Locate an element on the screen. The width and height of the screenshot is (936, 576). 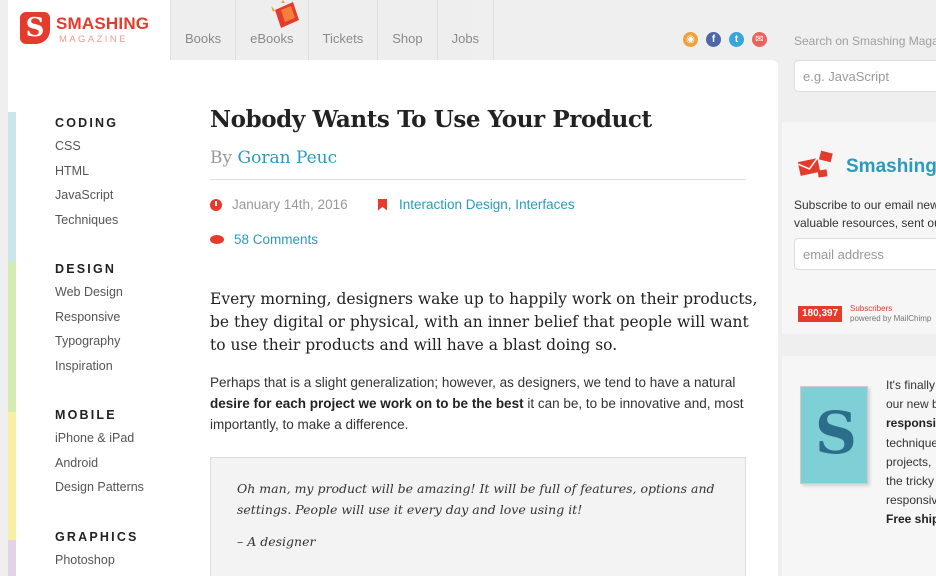
promo-bold: responsive is located at coordinates (911, 423).